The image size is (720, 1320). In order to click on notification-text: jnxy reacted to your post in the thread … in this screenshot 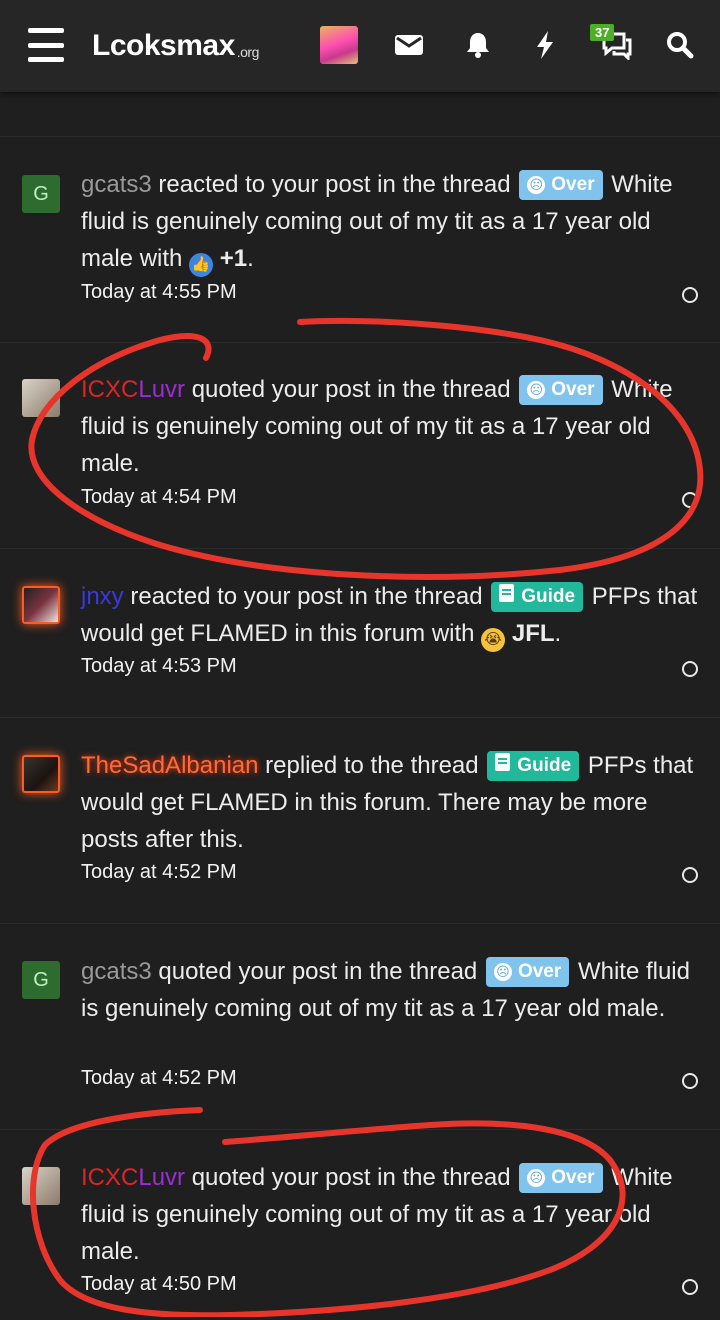, I will do `click(389, 615)`.